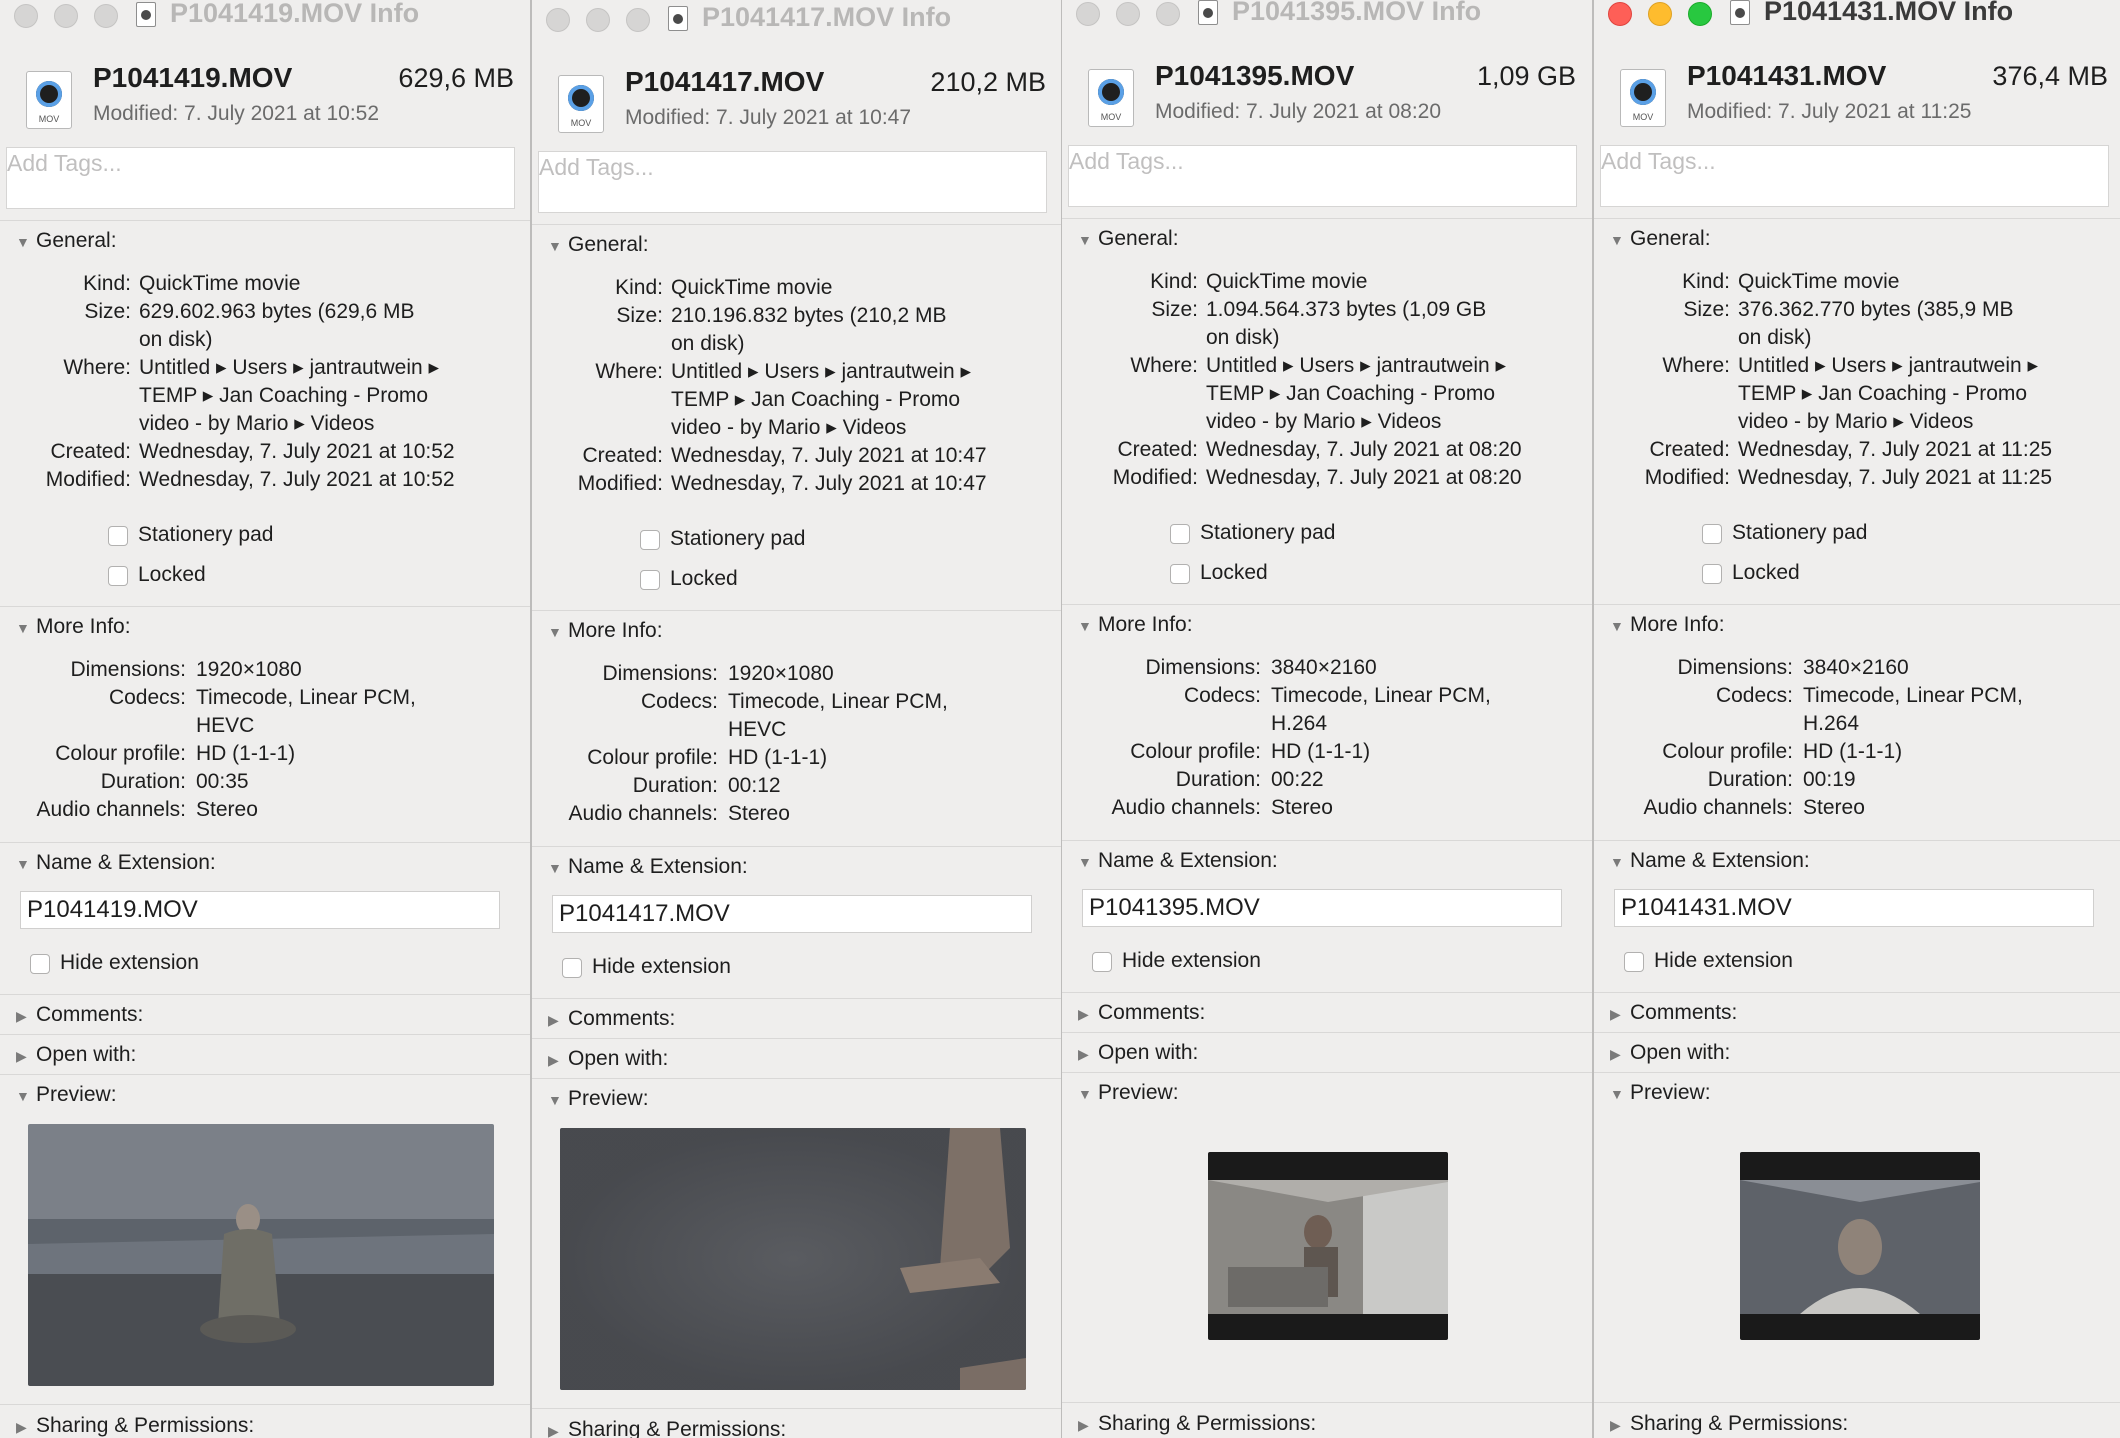 The height and width of the screenshot is (1438, 2120). I want to click on title-bar: P1041417.MOV Info, so click(797, 16).